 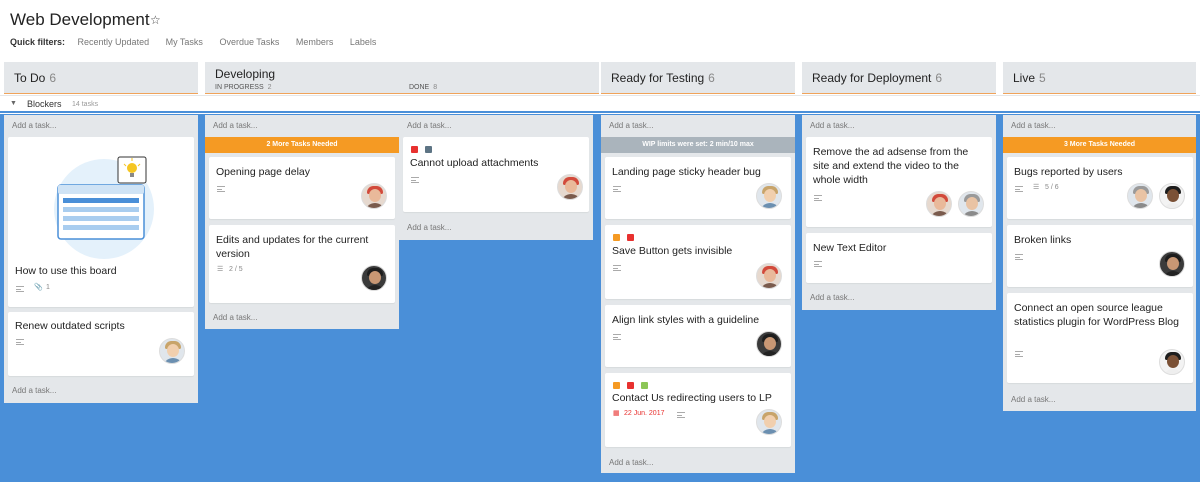 What do you see at coordinates (1099, 145) in the screenshot?
I see `wip-banner: 3 More Tasks Needed` at bounding box center [1099, 145].